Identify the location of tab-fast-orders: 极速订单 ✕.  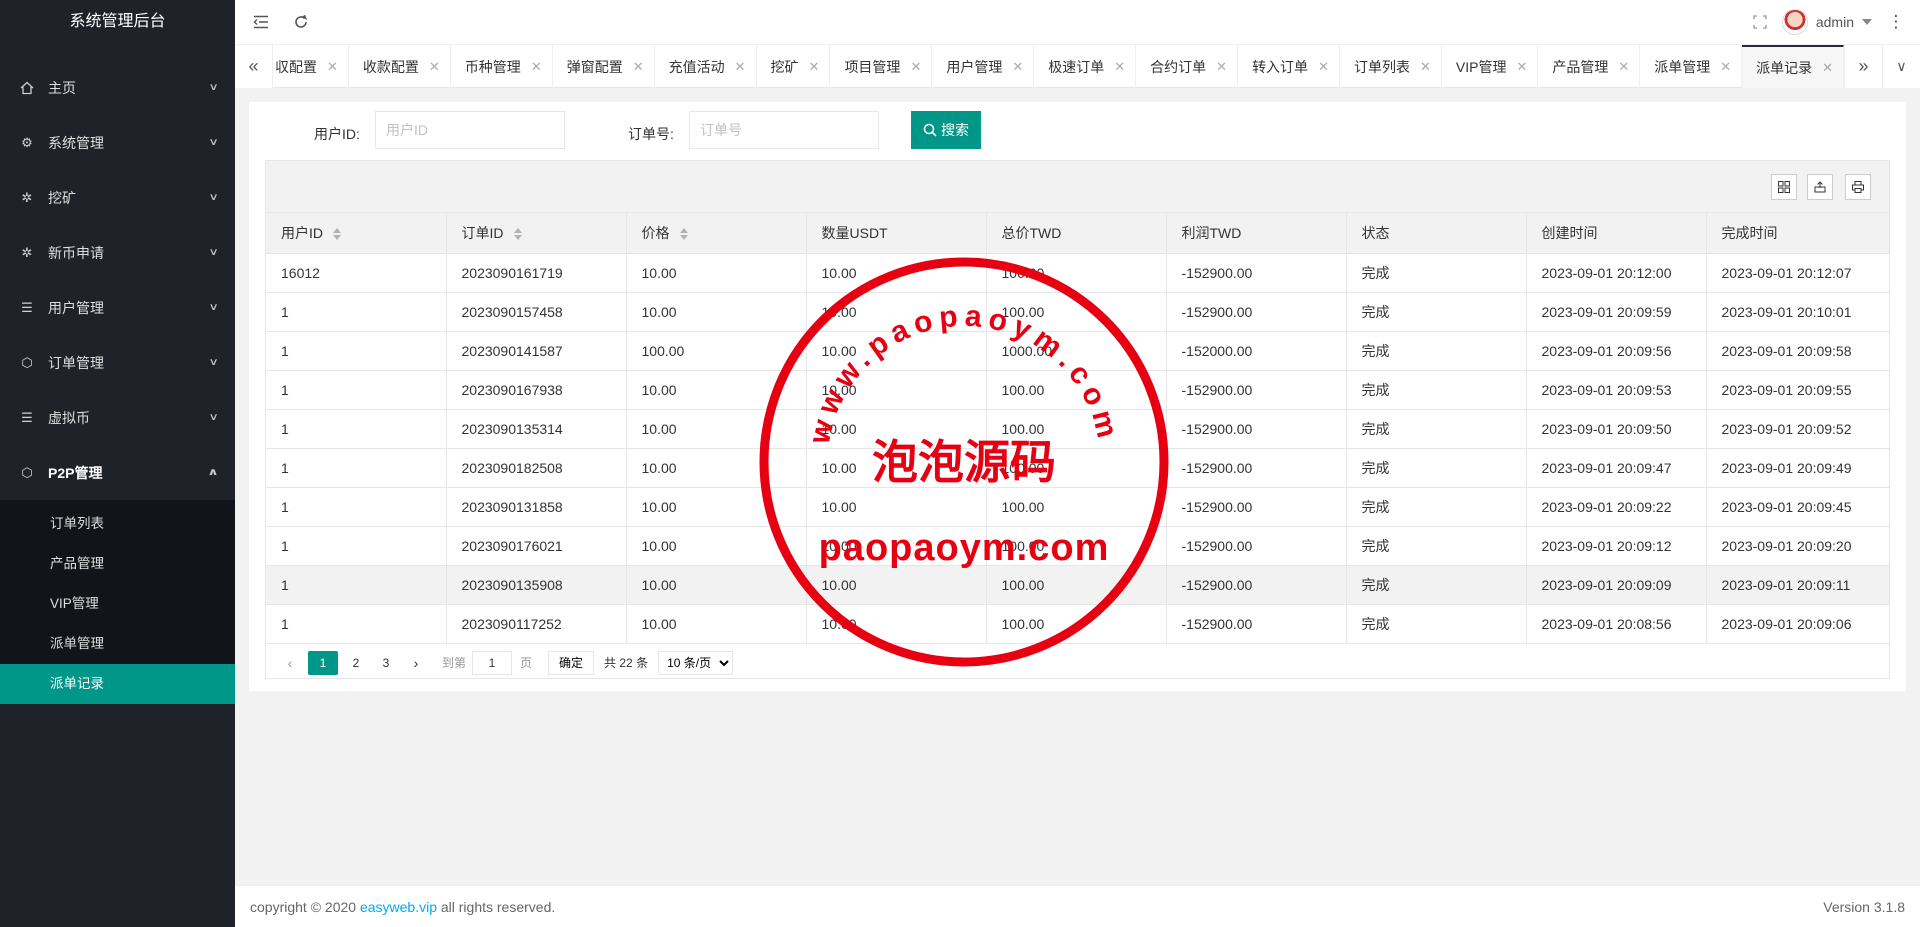
(1085, 66).